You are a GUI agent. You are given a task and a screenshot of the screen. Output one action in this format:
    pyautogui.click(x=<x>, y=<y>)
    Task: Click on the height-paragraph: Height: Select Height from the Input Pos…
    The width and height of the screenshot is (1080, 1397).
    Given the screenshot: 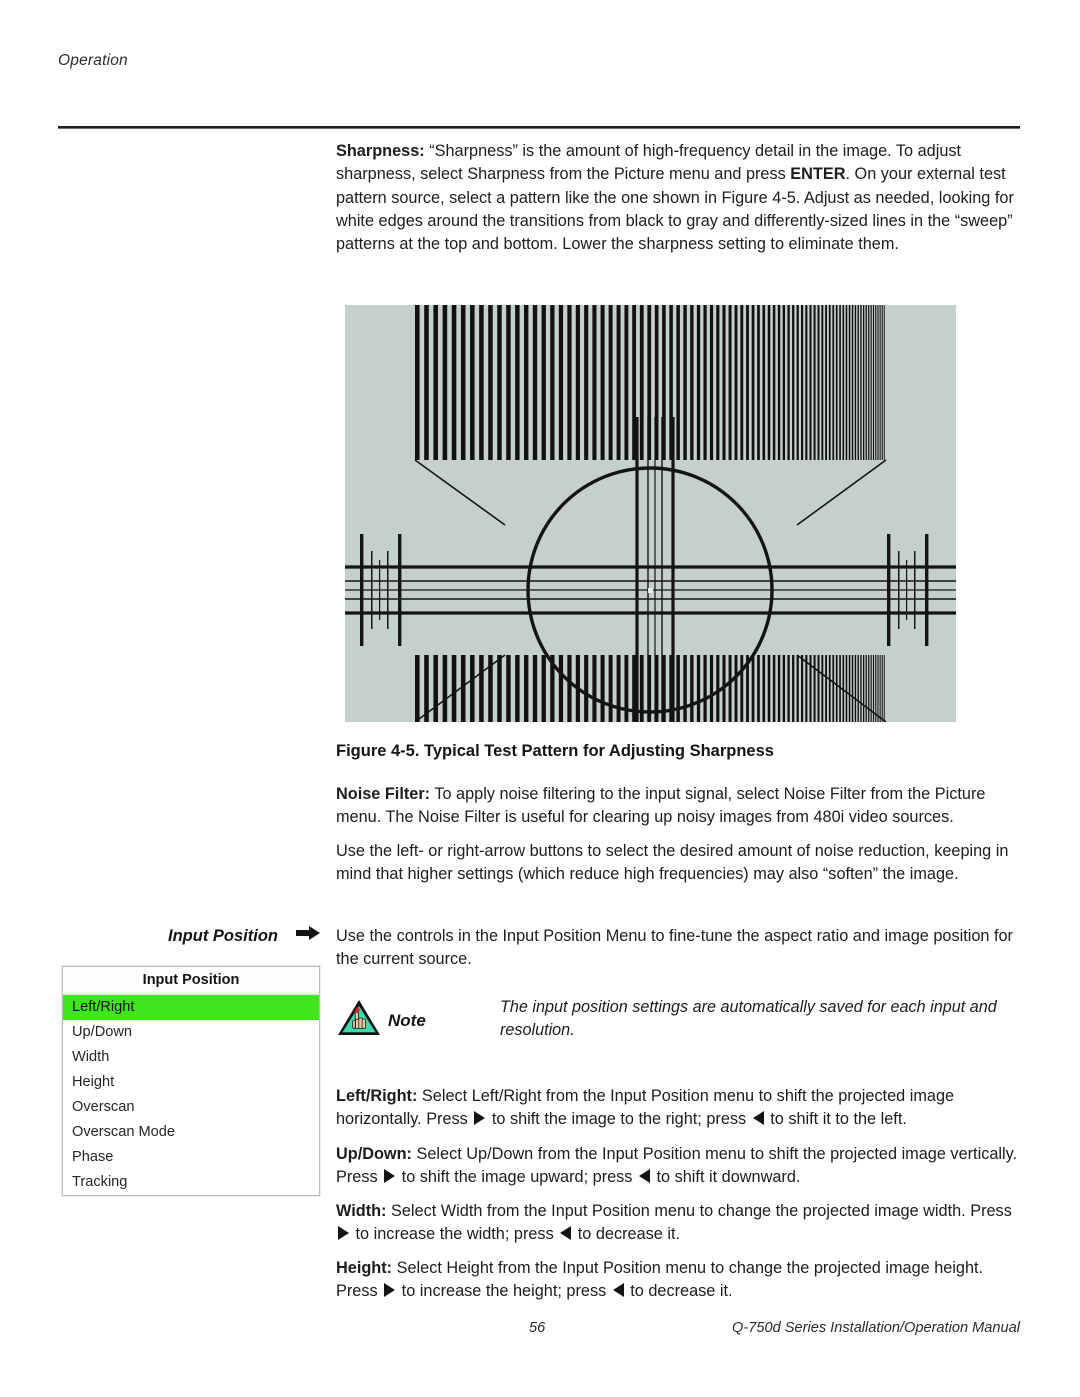 What is the action you would take?
    pyautogui.click(x=679, y=1280)
    